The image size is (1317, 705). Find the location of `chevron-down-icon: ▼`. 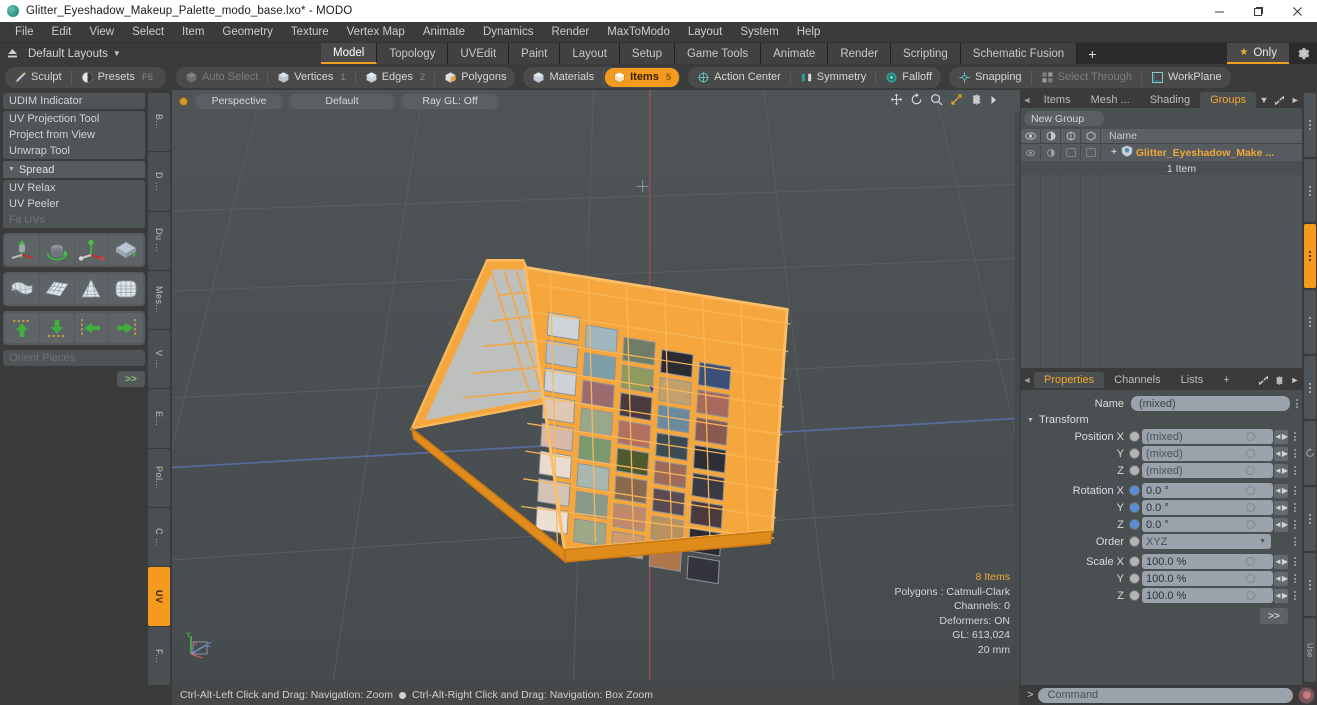

chevron-down-icon: ▼ is located at coordinates (1264, 100).